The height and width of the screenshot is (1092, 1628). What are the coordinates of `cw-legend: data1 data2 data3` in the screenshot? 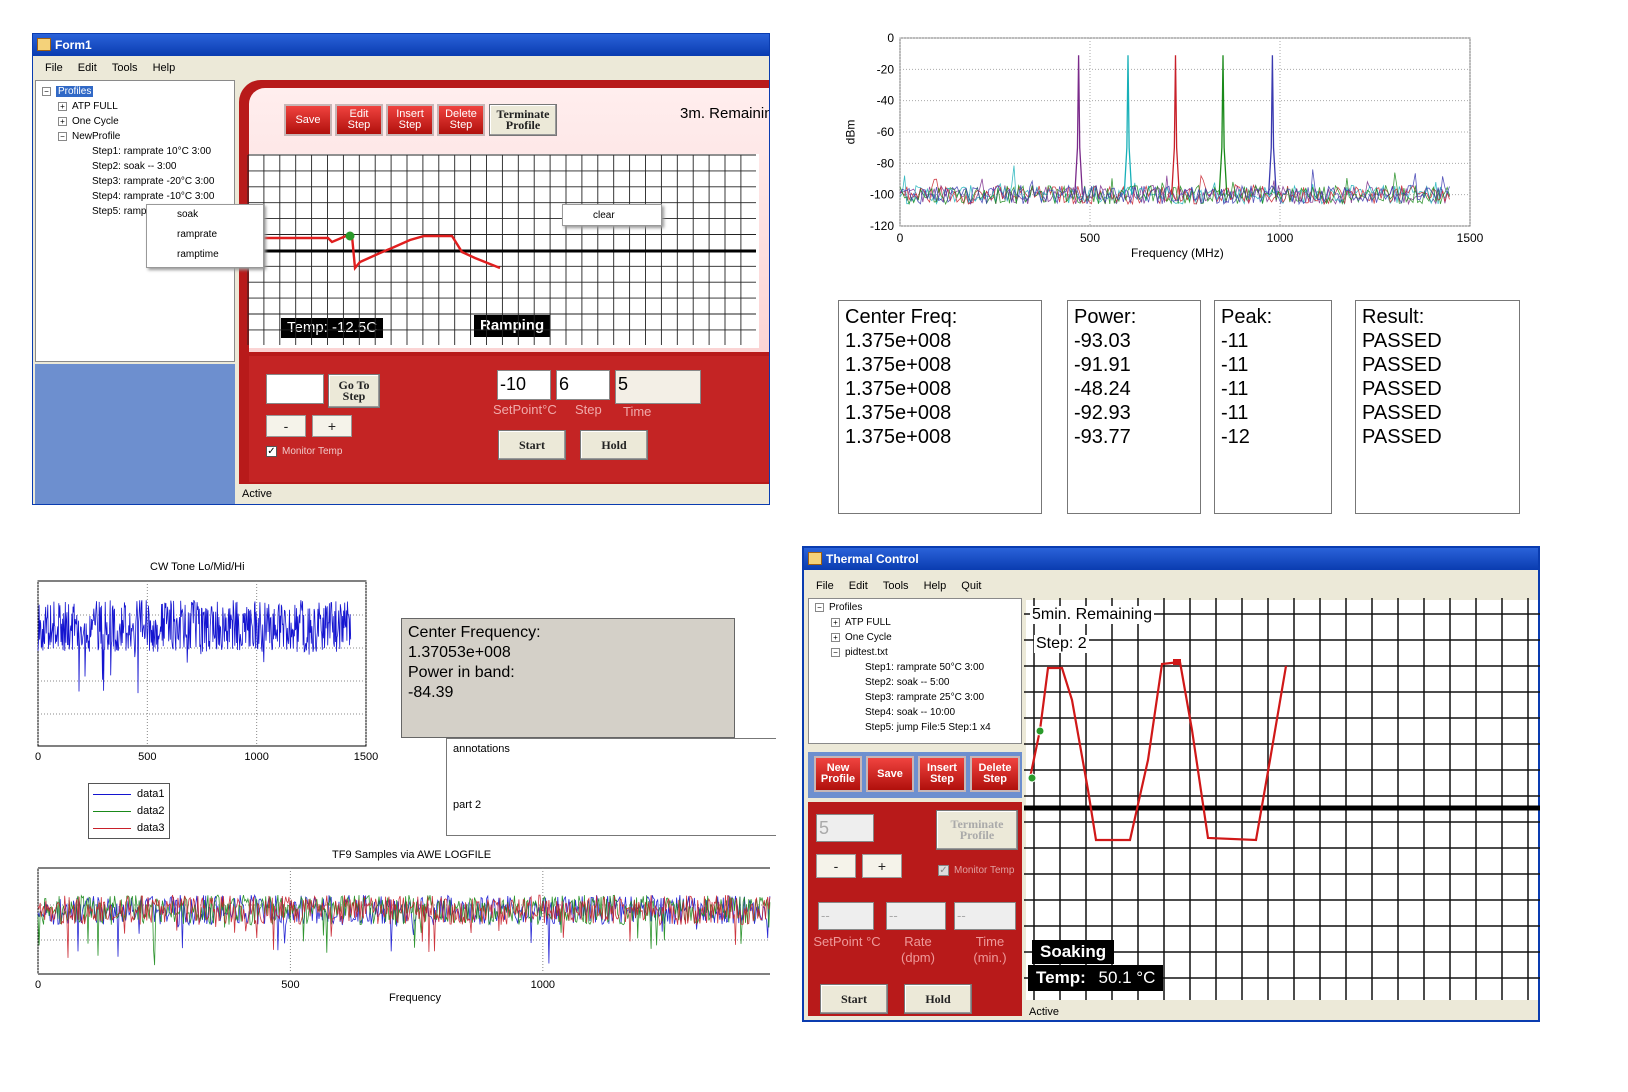 It's located at (129, 811).